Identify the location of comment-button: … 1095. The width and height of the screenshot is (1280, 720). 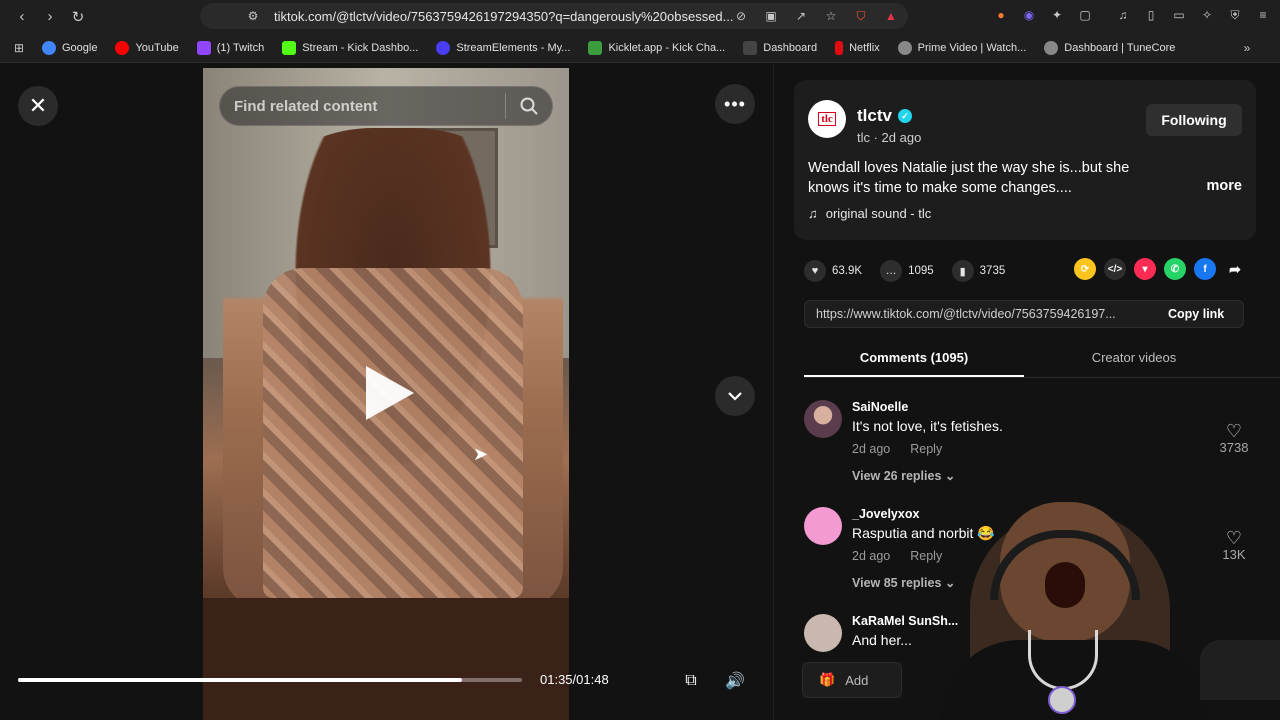
(907, 271).